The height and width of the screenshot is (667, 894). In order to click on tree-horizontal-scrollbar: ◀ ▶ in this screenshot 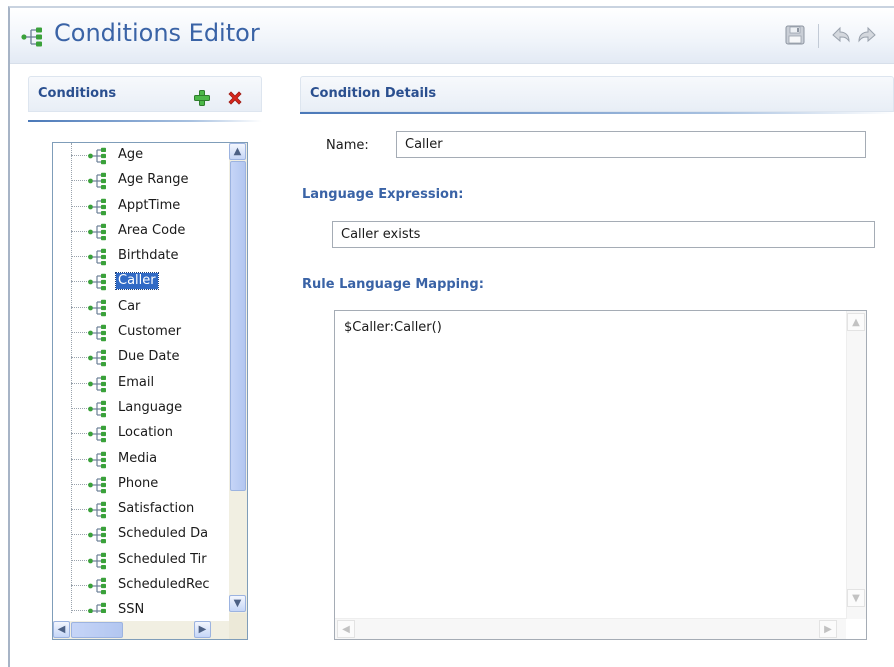, I will do `click(141, 630)`.